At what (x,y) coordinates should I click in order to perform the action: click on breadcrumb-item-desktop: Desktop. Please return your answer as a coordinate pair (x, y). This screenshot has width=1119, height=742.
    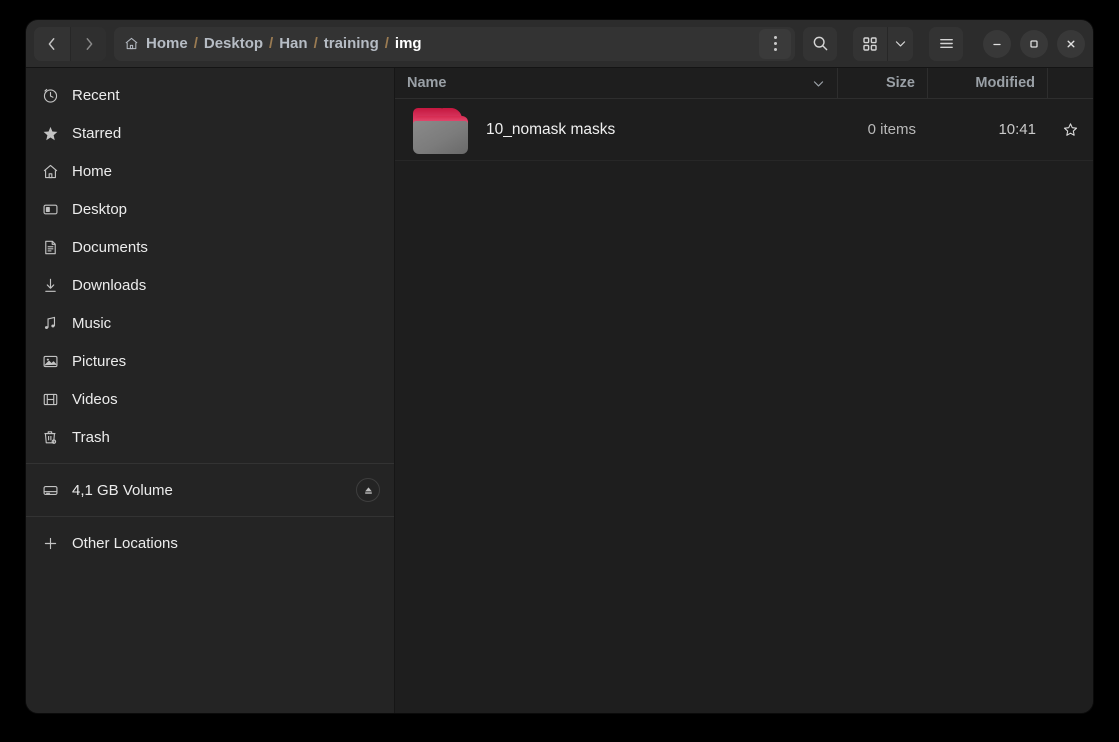
    Looking at the image, I should click on (233, 43).